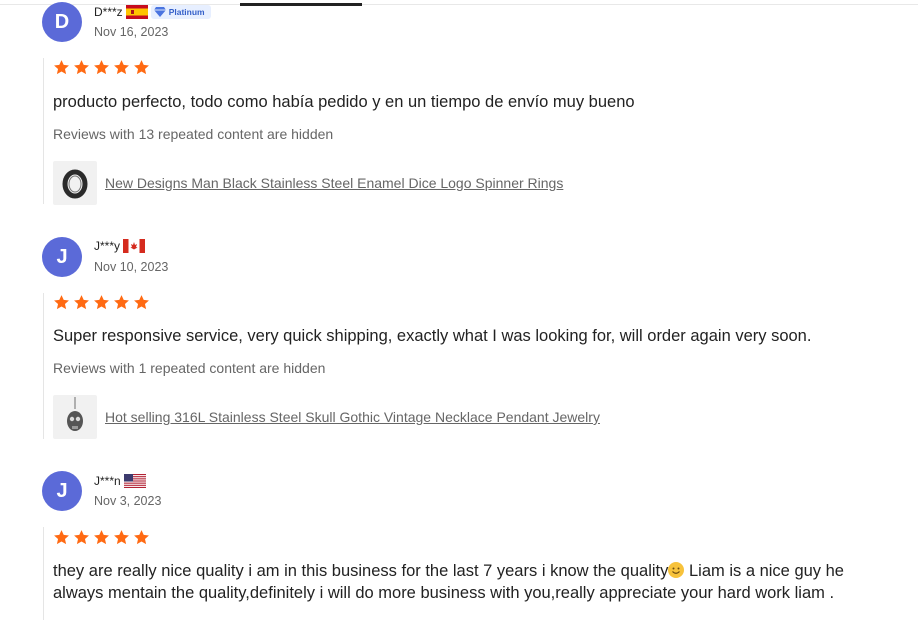 The height and width of the screenshot is (620, 918). What do you see at coordinates (134, 481) in the screenshot?
I see `usa-flag-icon` at bounding box center [134, 481].